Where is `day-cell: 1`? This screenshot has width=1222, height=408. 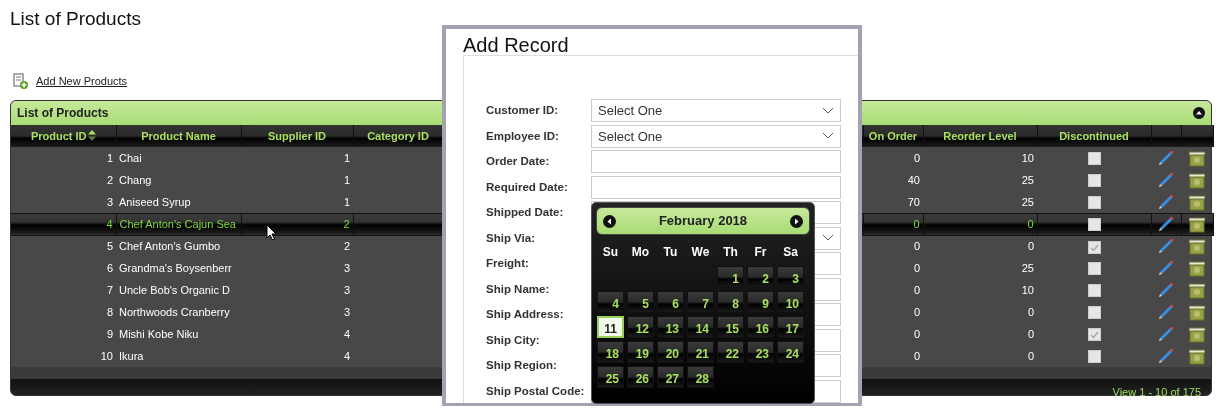 day-cell: 1 is located at coordinates (730, 277).